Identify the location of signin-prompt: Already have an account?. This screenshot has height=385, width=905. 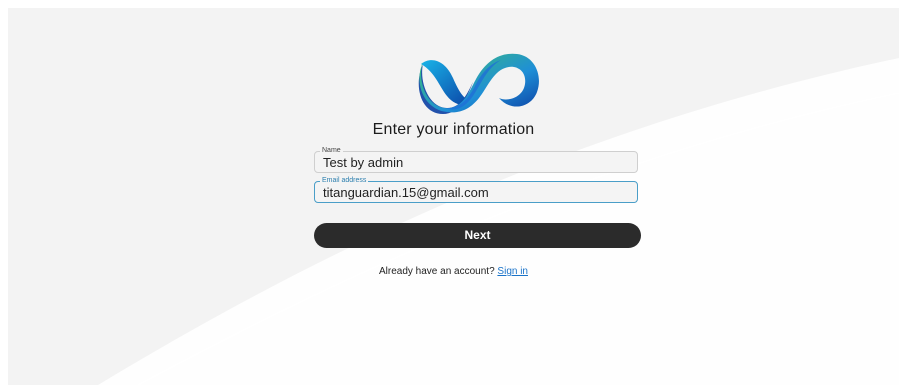
(438, 271).